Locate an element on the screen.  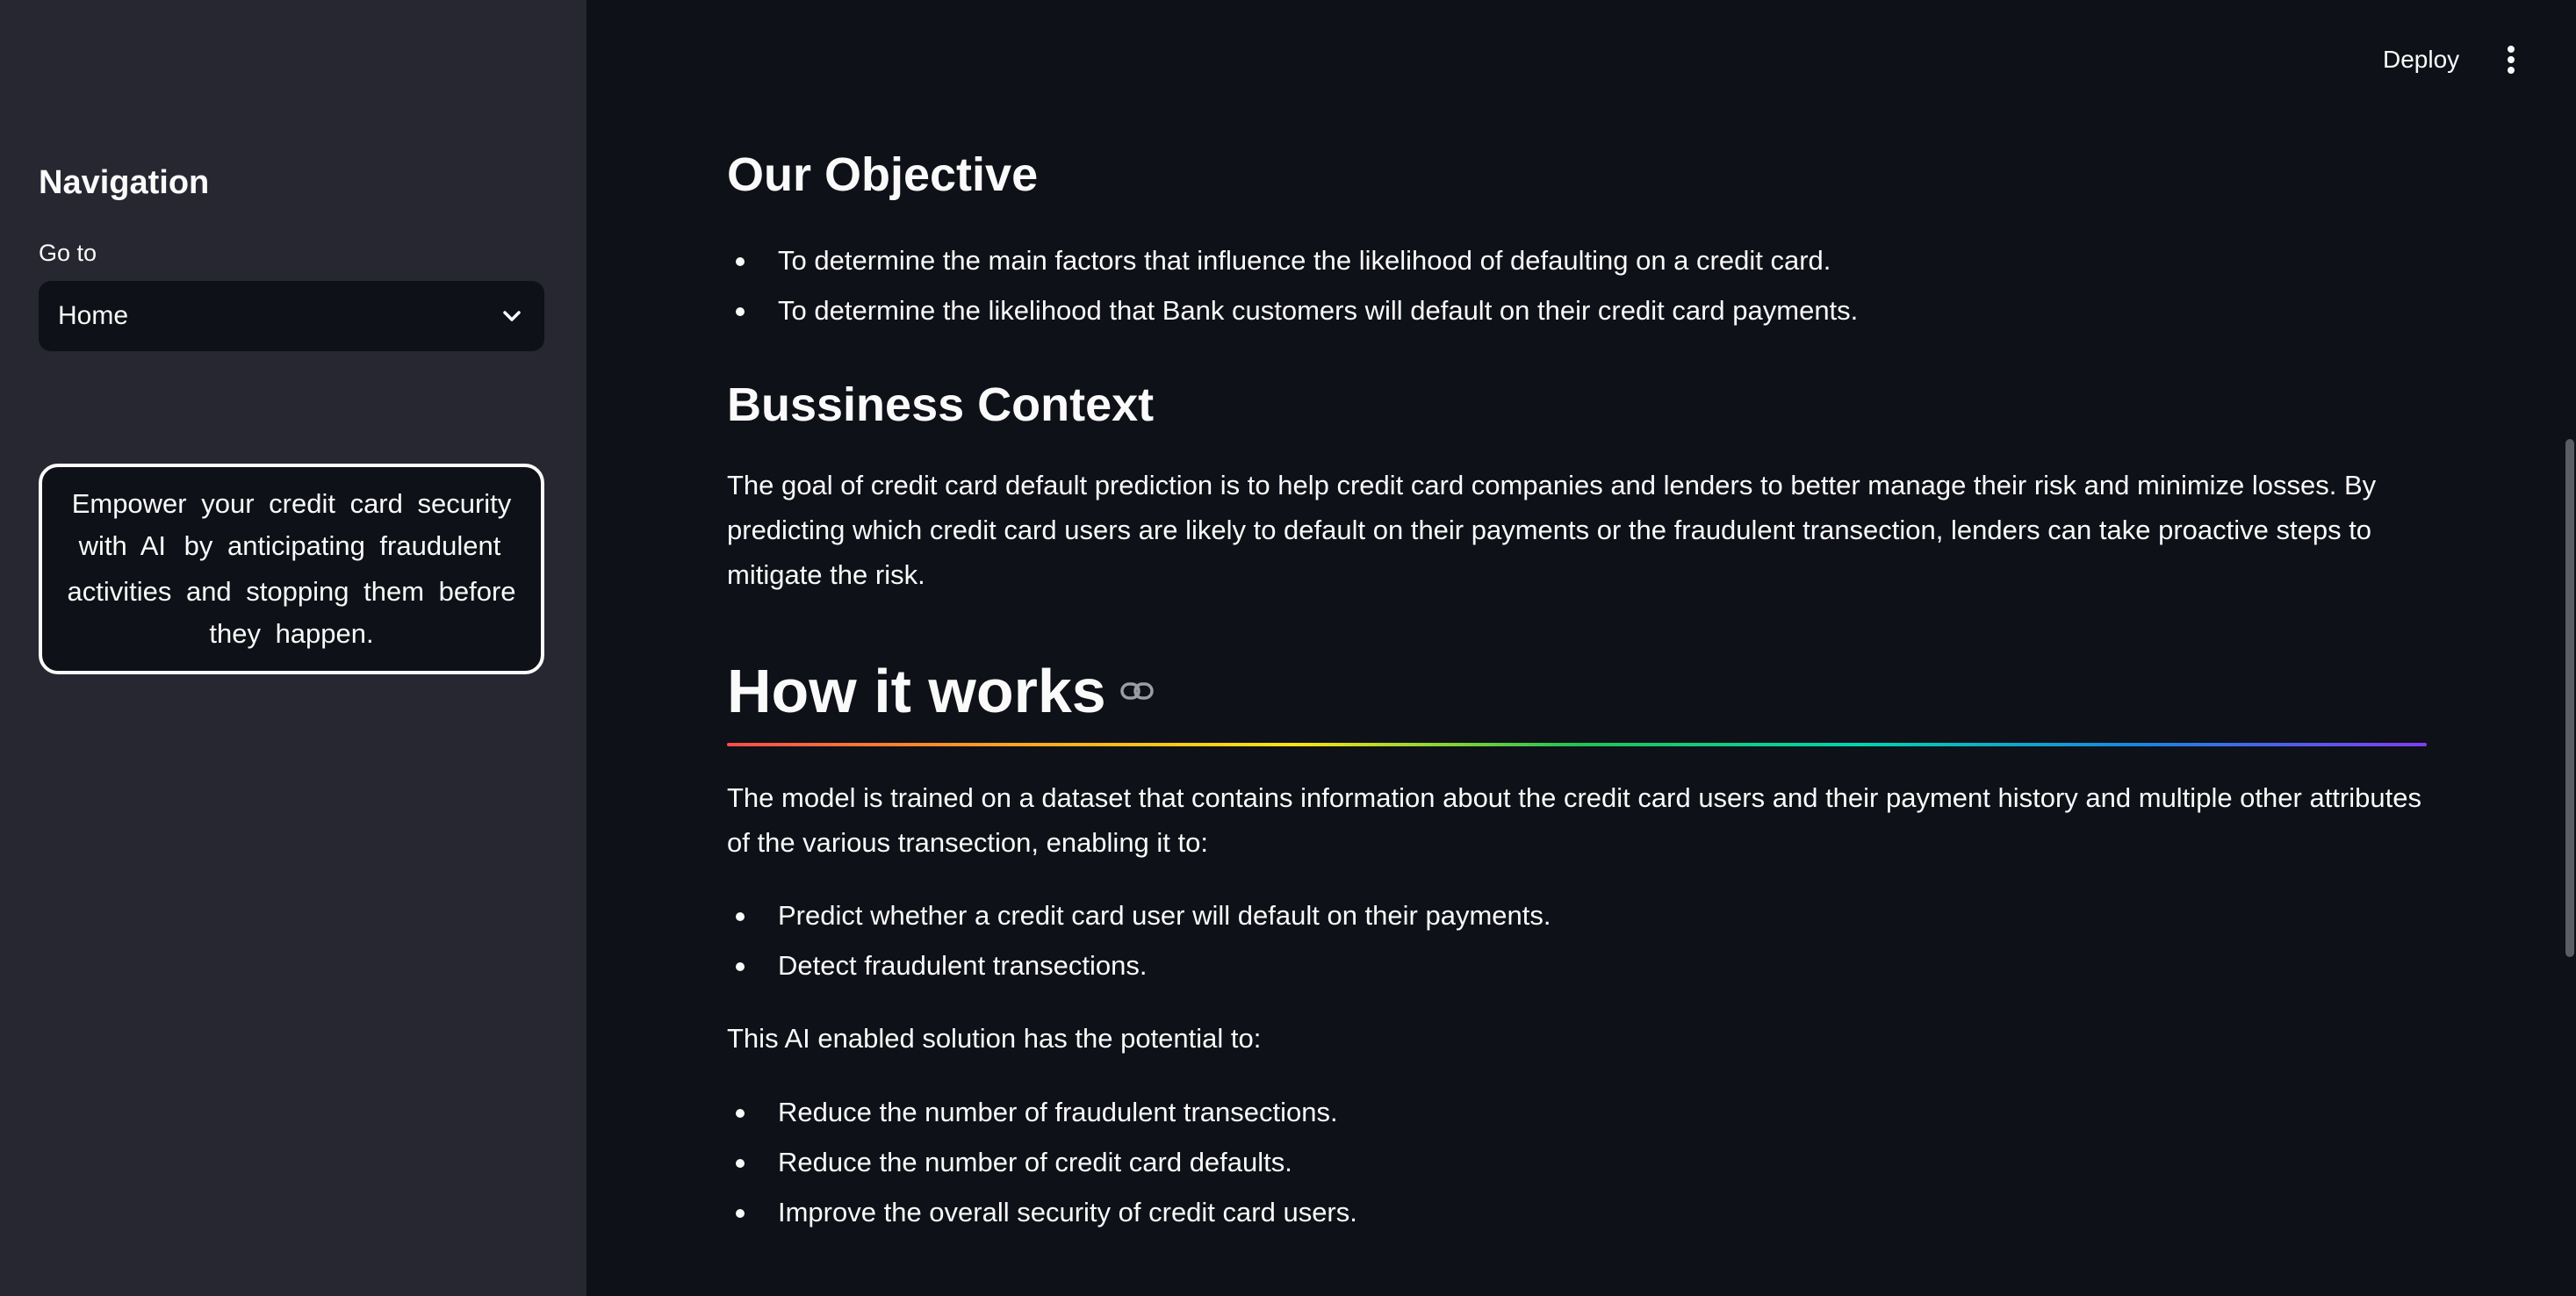
link-icon is located at coordinates (1136, 691).